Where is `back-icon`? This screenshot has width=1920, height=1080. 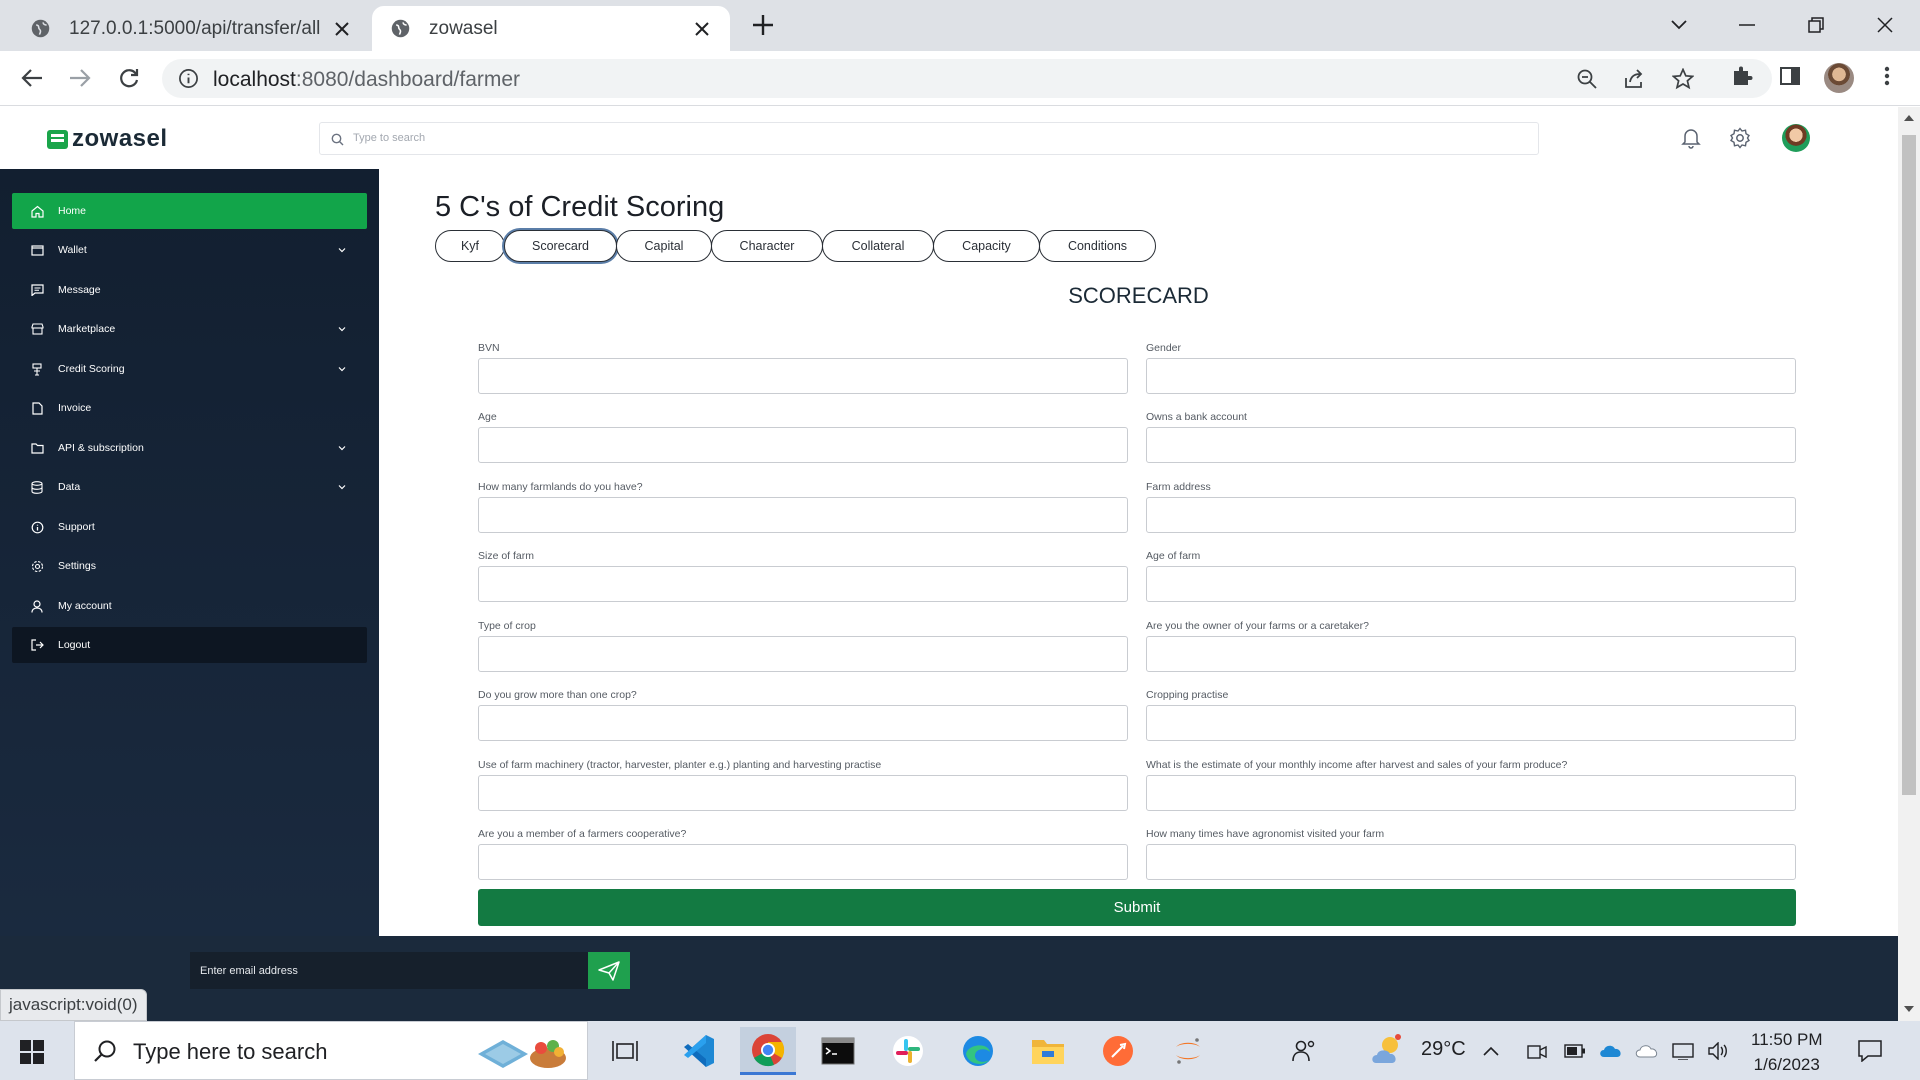
back-icon is located at coordinates (32, 78).